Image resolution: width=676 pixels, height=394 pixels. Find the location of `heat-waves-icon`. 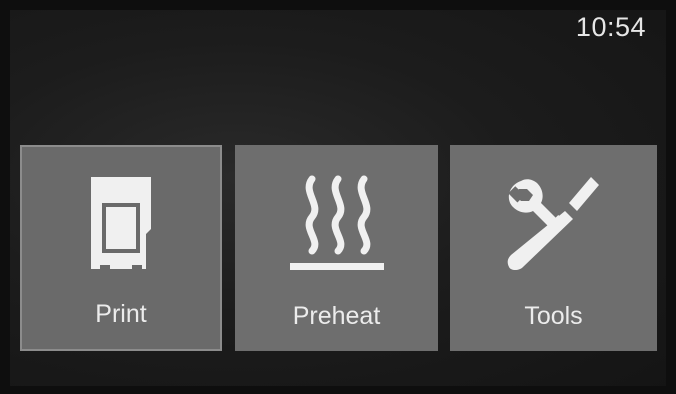

heat-waves-icon is located at coordinates (336, 222).